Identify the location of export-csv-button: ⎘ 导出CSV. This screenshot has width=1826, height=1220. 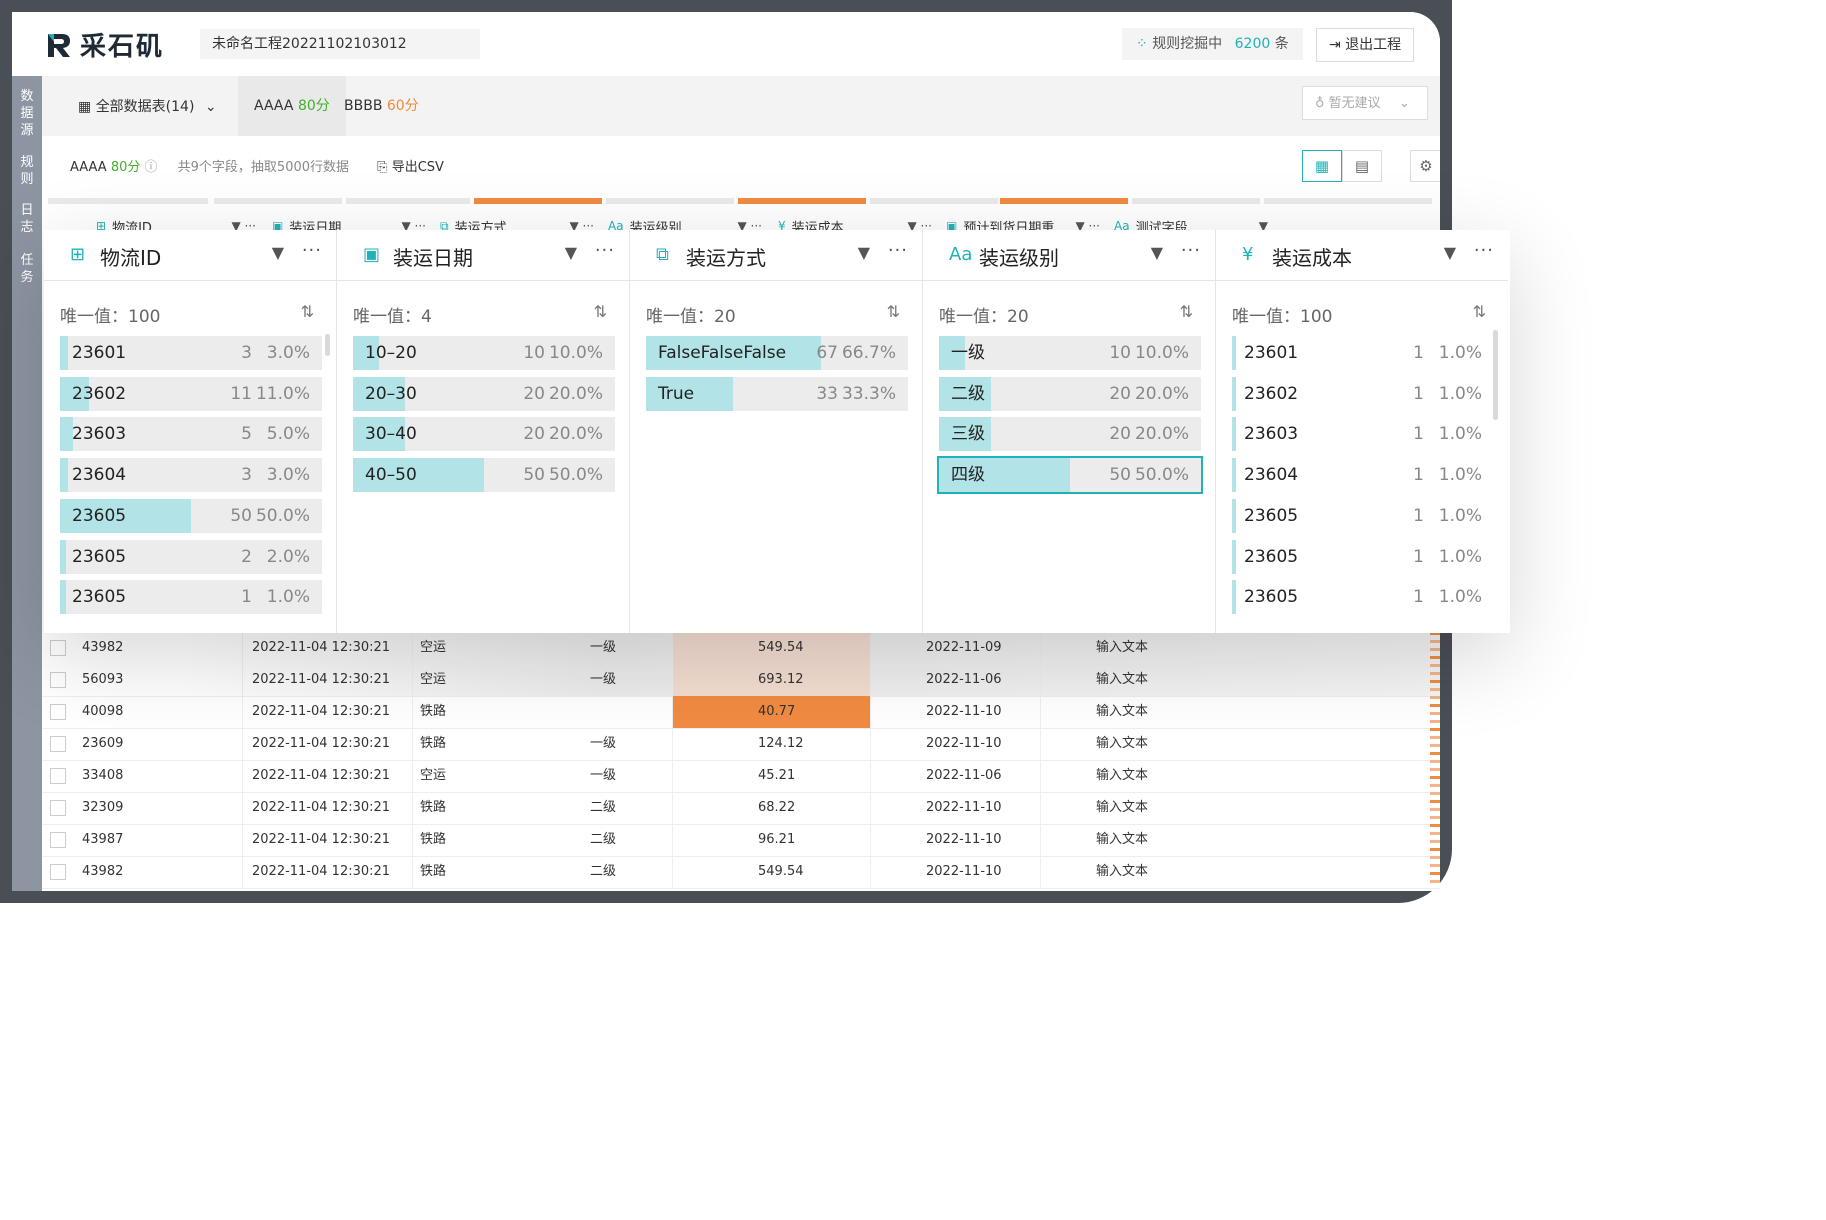
(410, 167).